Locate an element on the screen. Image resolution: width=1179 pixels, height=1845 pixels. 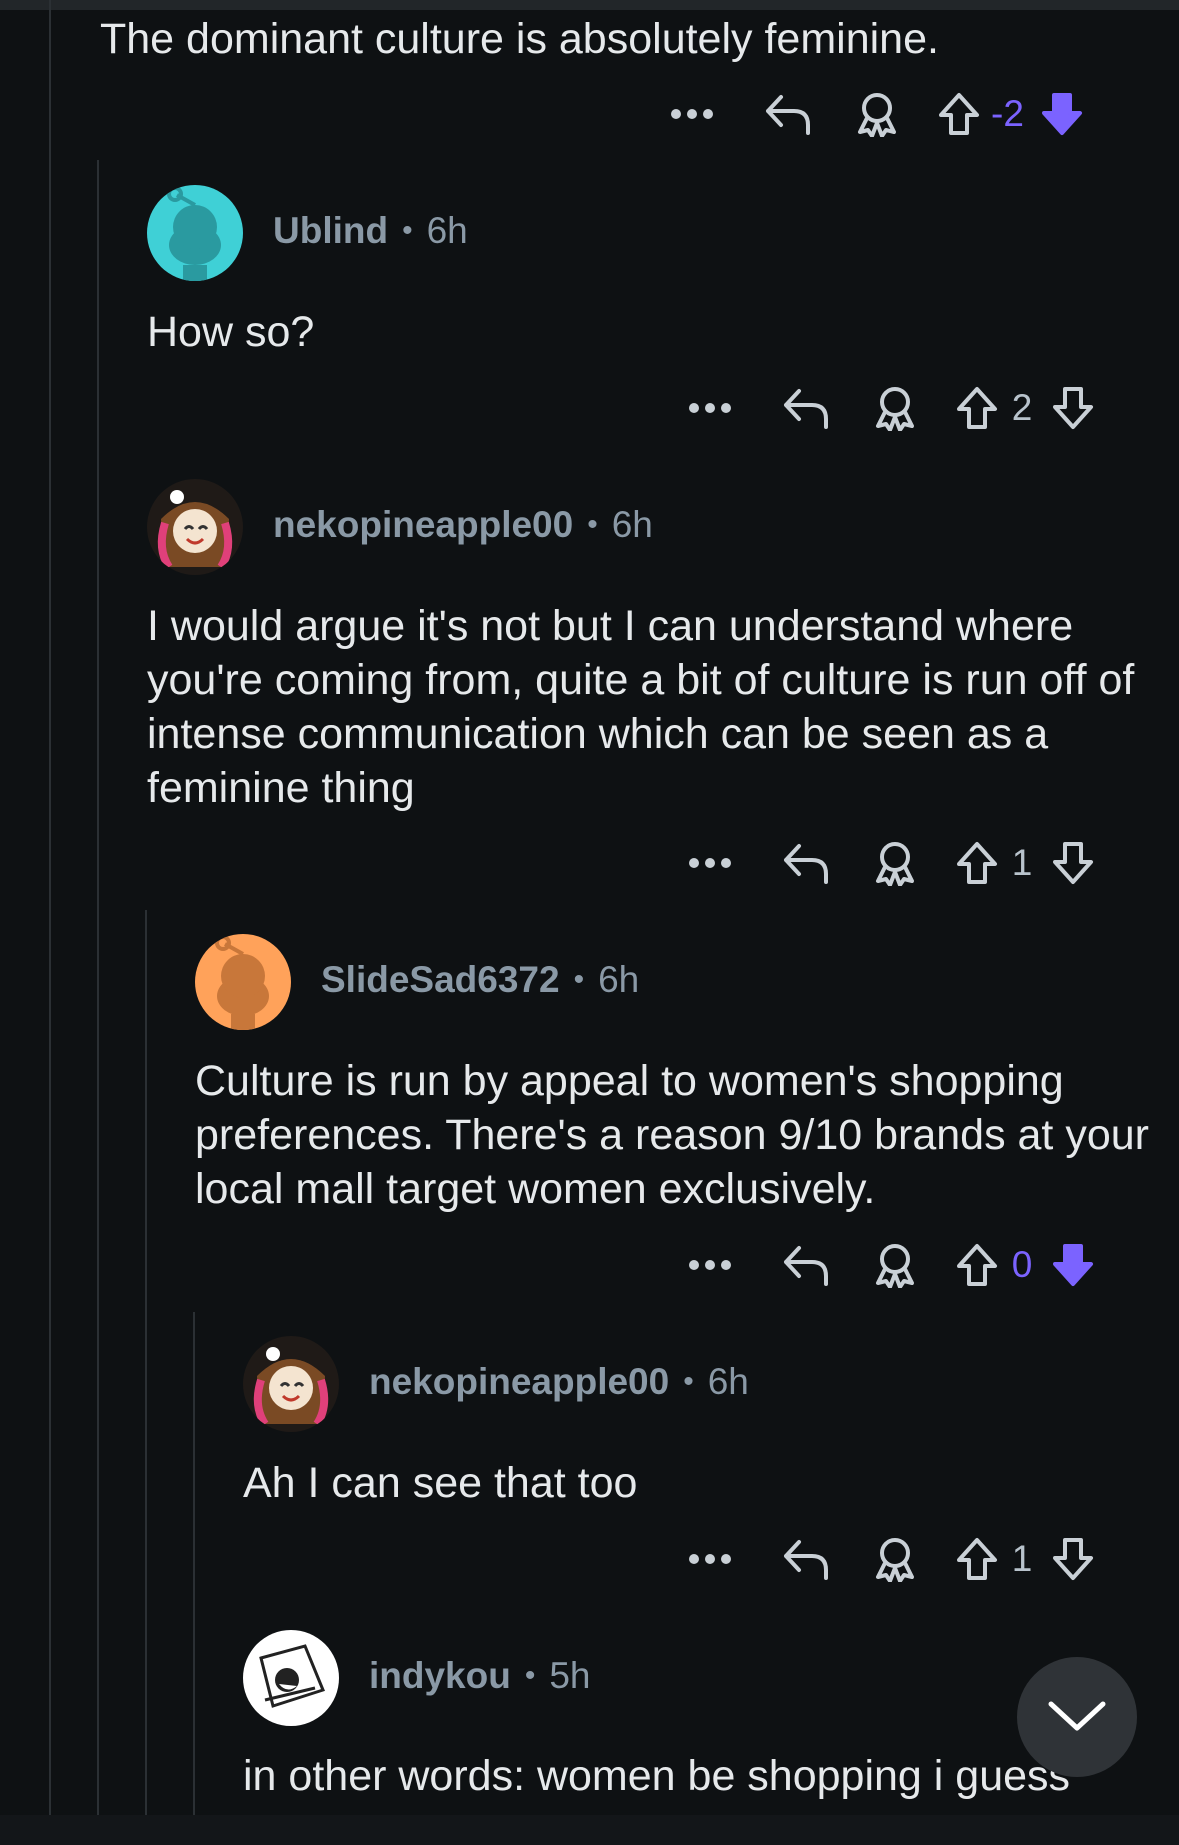
username: SlideSad6372 is located at coordinates (440, 980).